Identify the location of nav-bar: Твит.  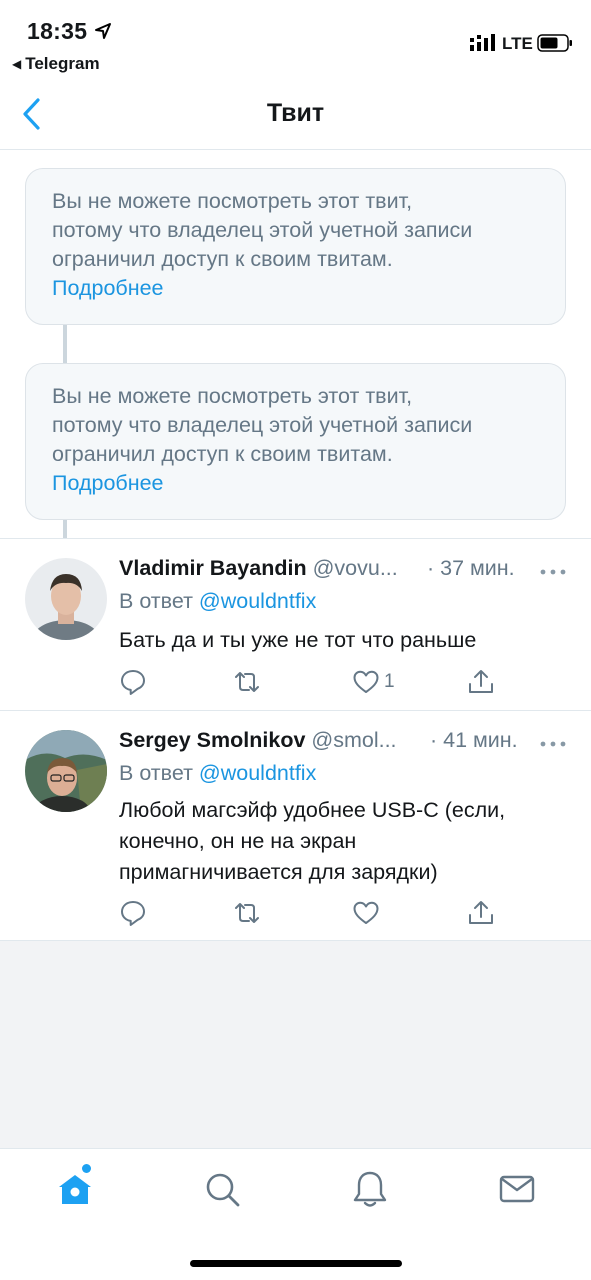
(295, 115).